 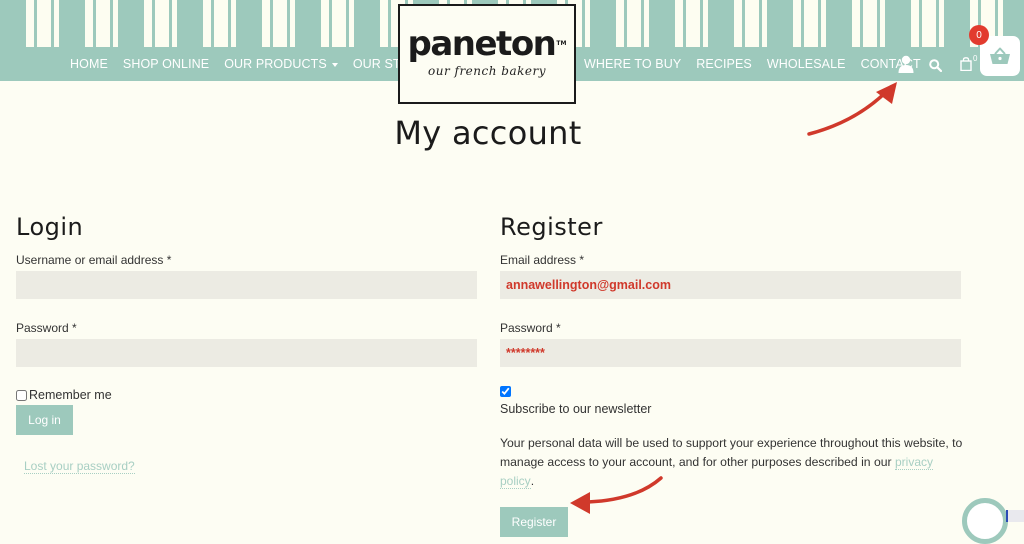 I want to click on bag-count: 0, so click(x=975, y=58).